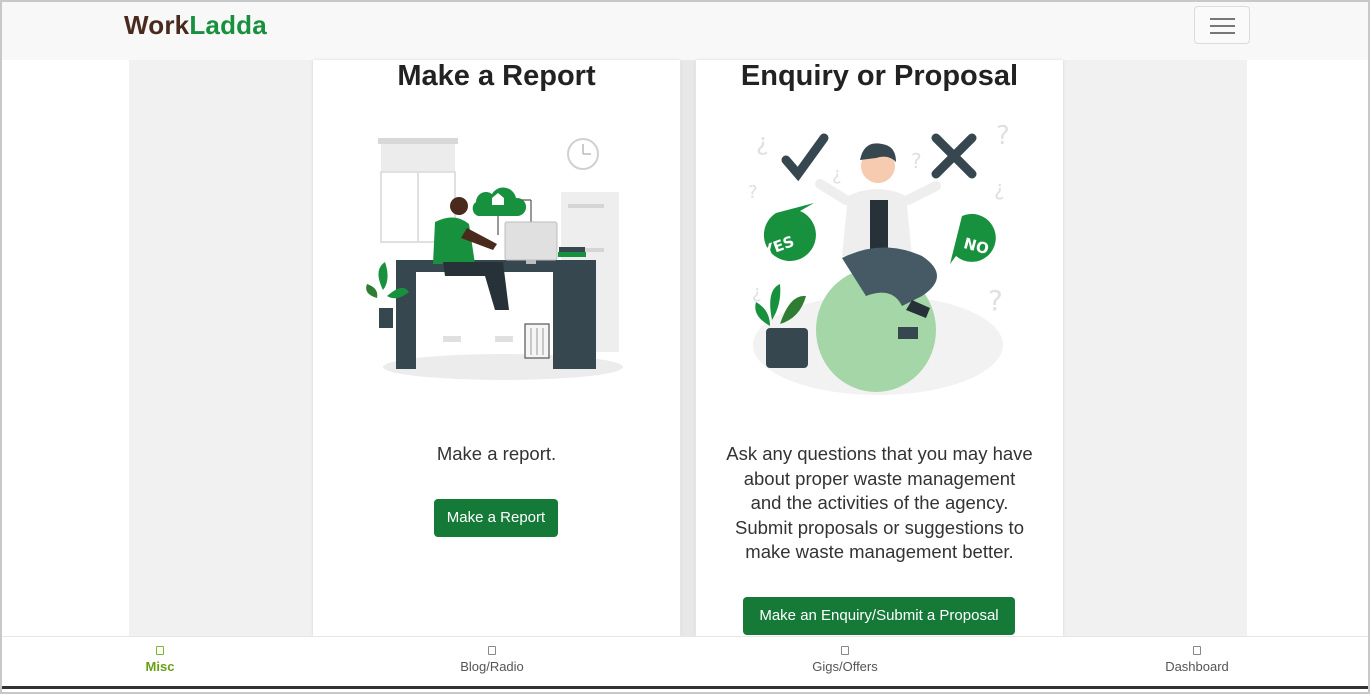 This screenshot has height=694, width=1370. I want to click on hamburger-menu-icon, so click(1222, 25).